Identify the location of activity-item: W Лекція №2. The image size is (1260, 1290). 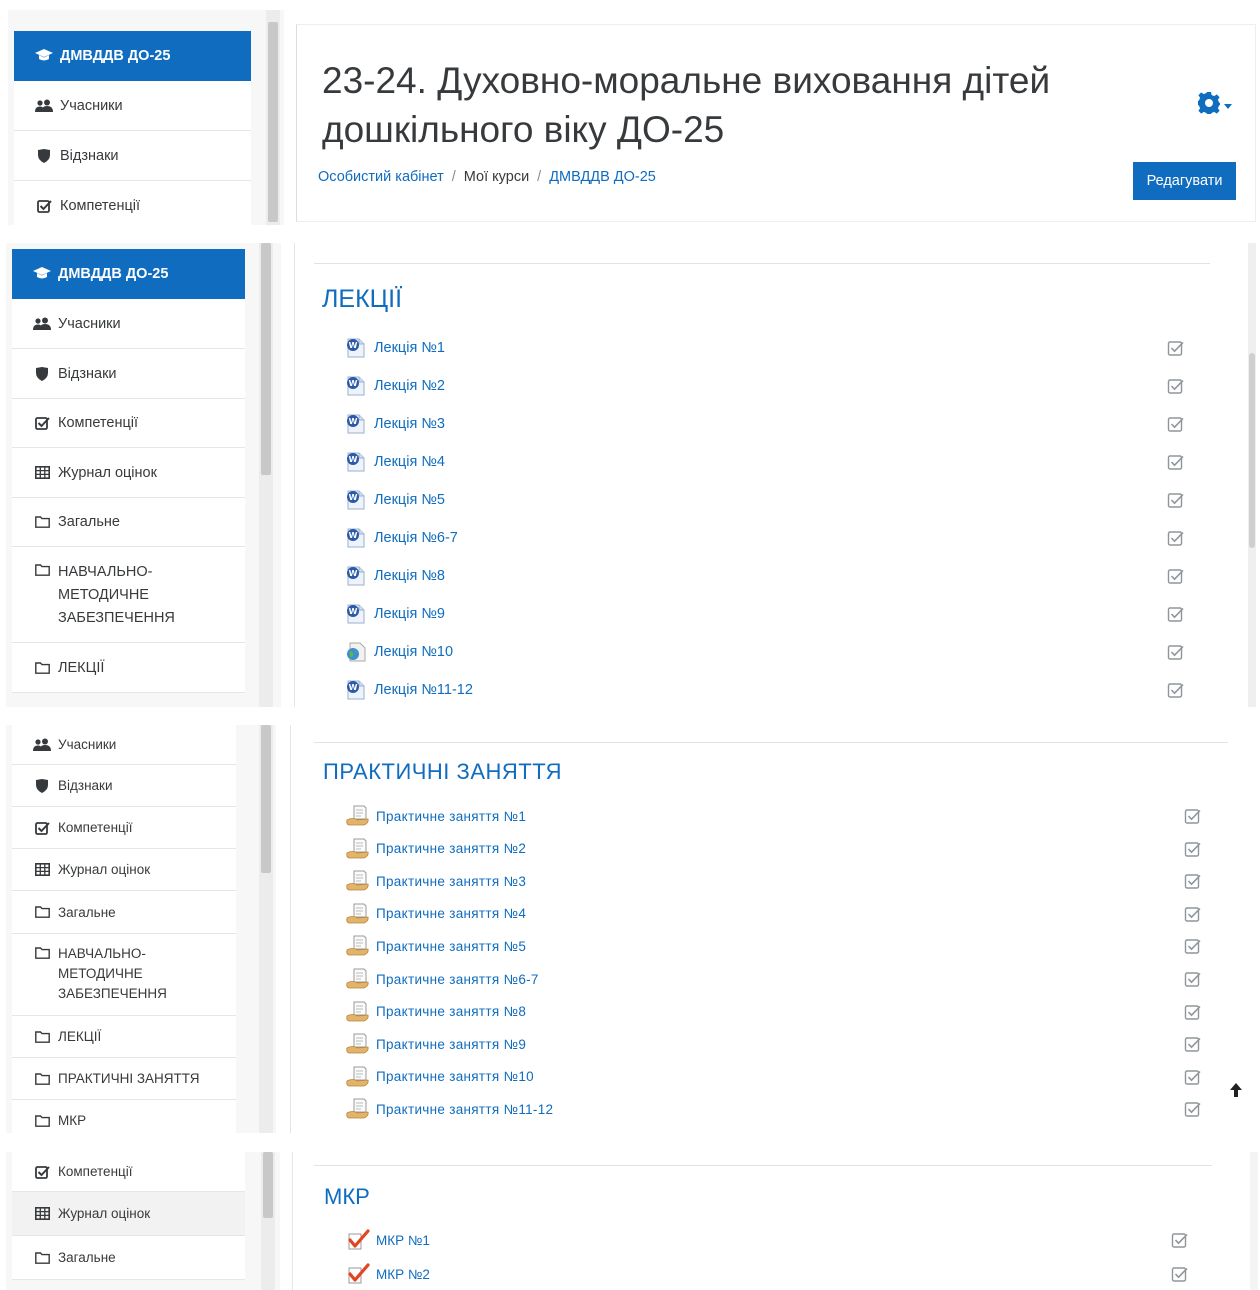
(394, 386).